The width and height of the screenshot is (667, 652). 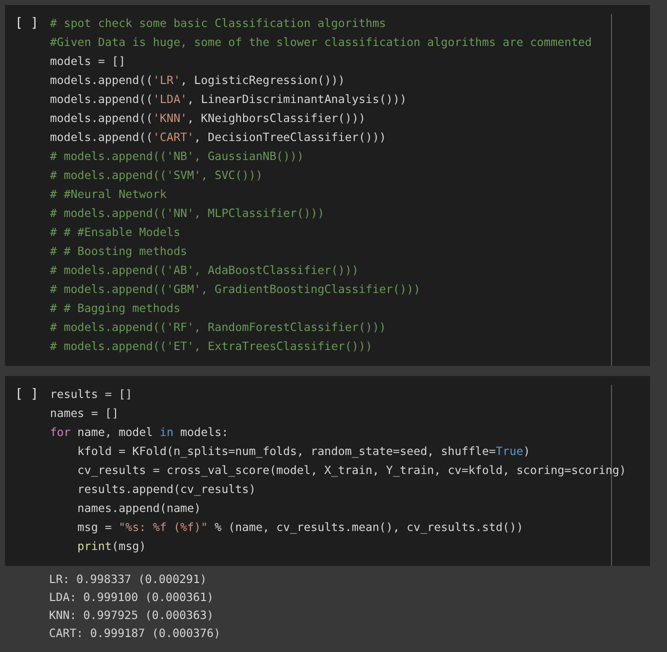 What do you see at coordinates (198, 80) in the screenshot?
I see `code-line: models.append(('LR', LogisticRegression()))` at bounding box center [198, 80].